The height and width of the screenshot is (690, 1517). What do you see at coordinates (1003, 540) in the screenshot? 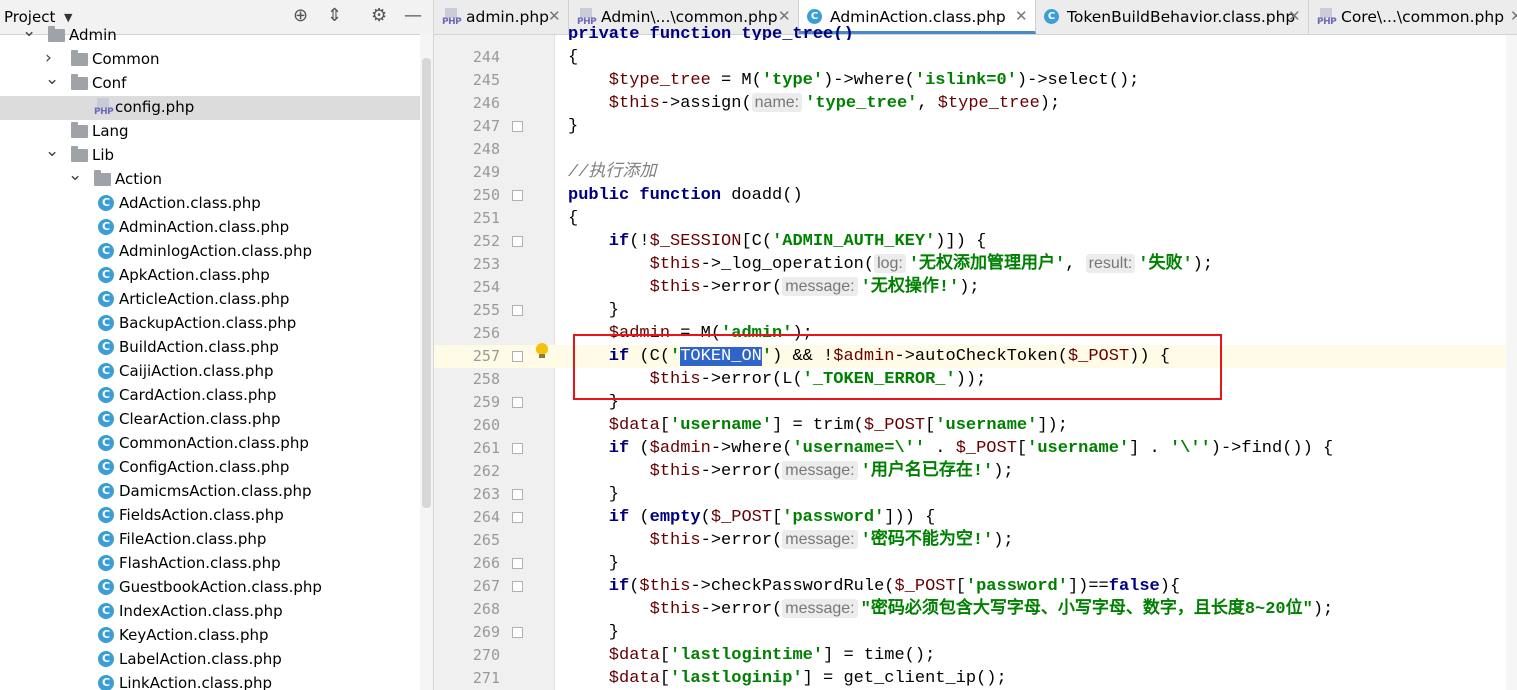
I see `code-token: );` at bounding box center [1003, 540].